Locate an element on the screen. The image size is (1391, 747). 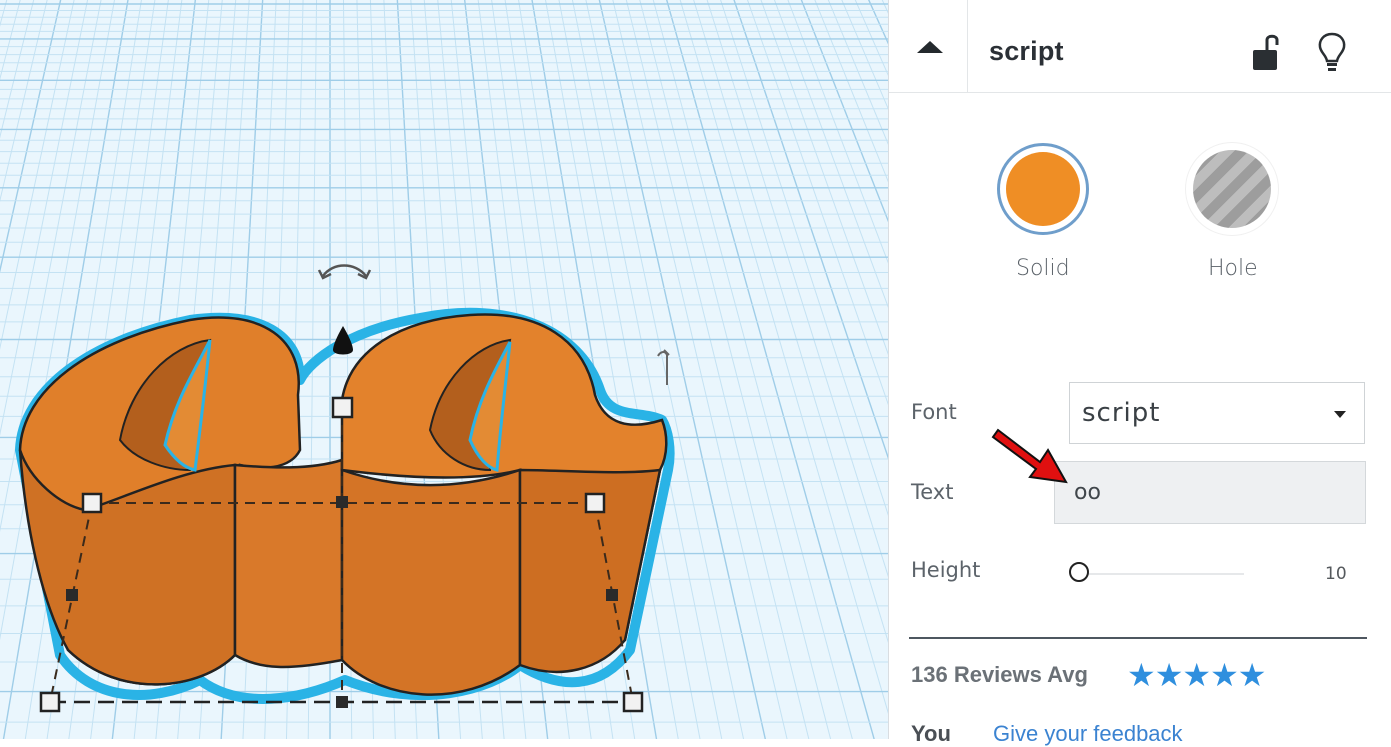
inspector-header: script is located at coordinates (1140, 46).